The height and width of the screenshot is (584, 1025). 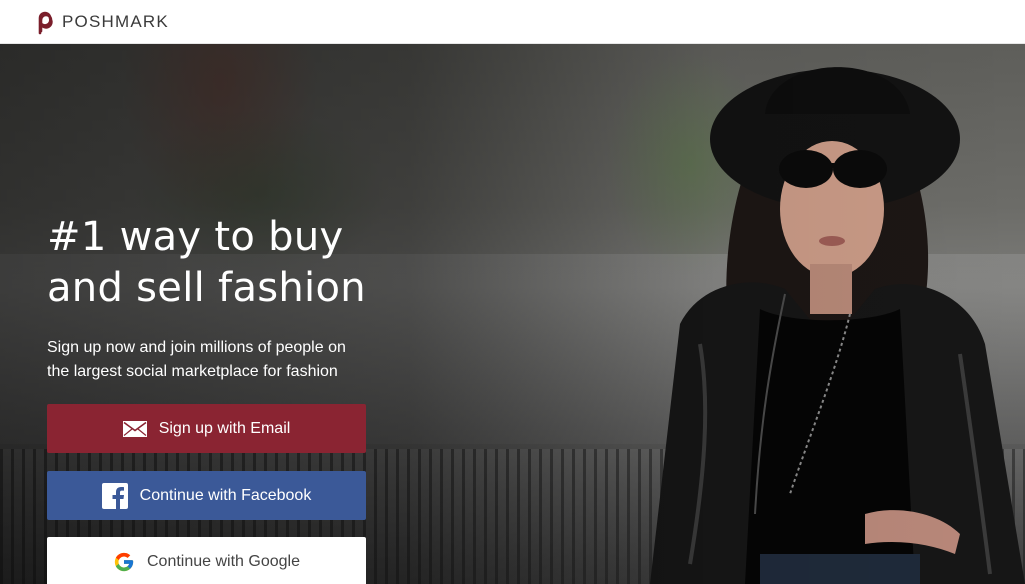 What do you see at coordinates (206, 288) in the screenshot?
I see `hero-headline-line: and sell fashion` at bounding box center [206, 288].